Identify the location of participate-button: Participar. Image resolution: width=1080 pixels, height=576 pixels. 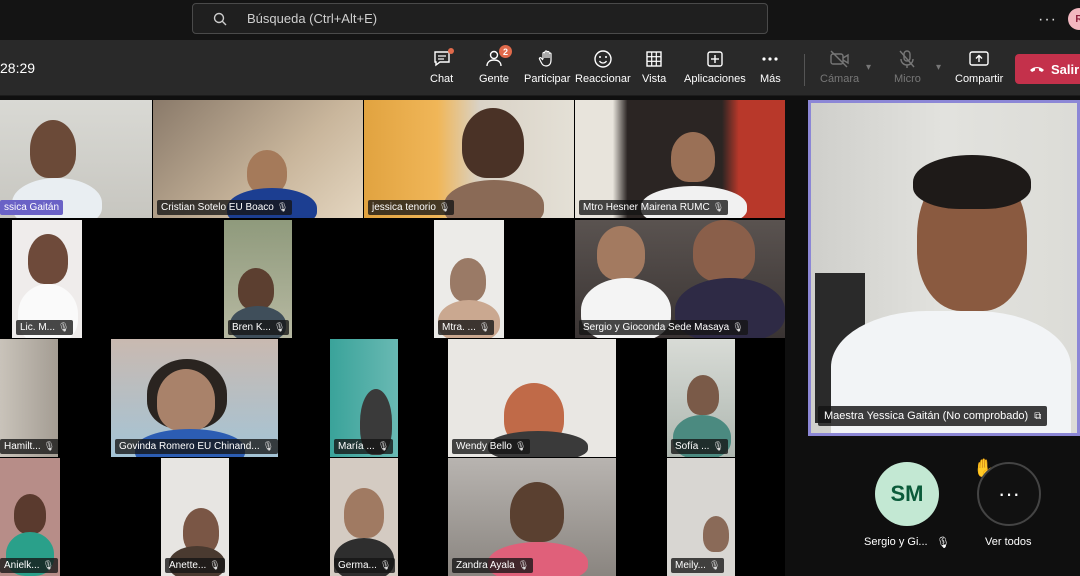
(547, 66).